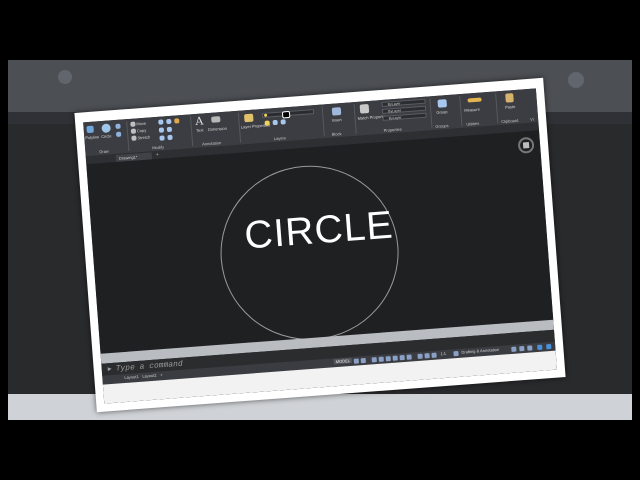 This screenshot has width=640, height=480. What do you see at coordinates (142, 131) in the screenshot?
I see `copy-button: Copy` at bounding box center [142, 131].